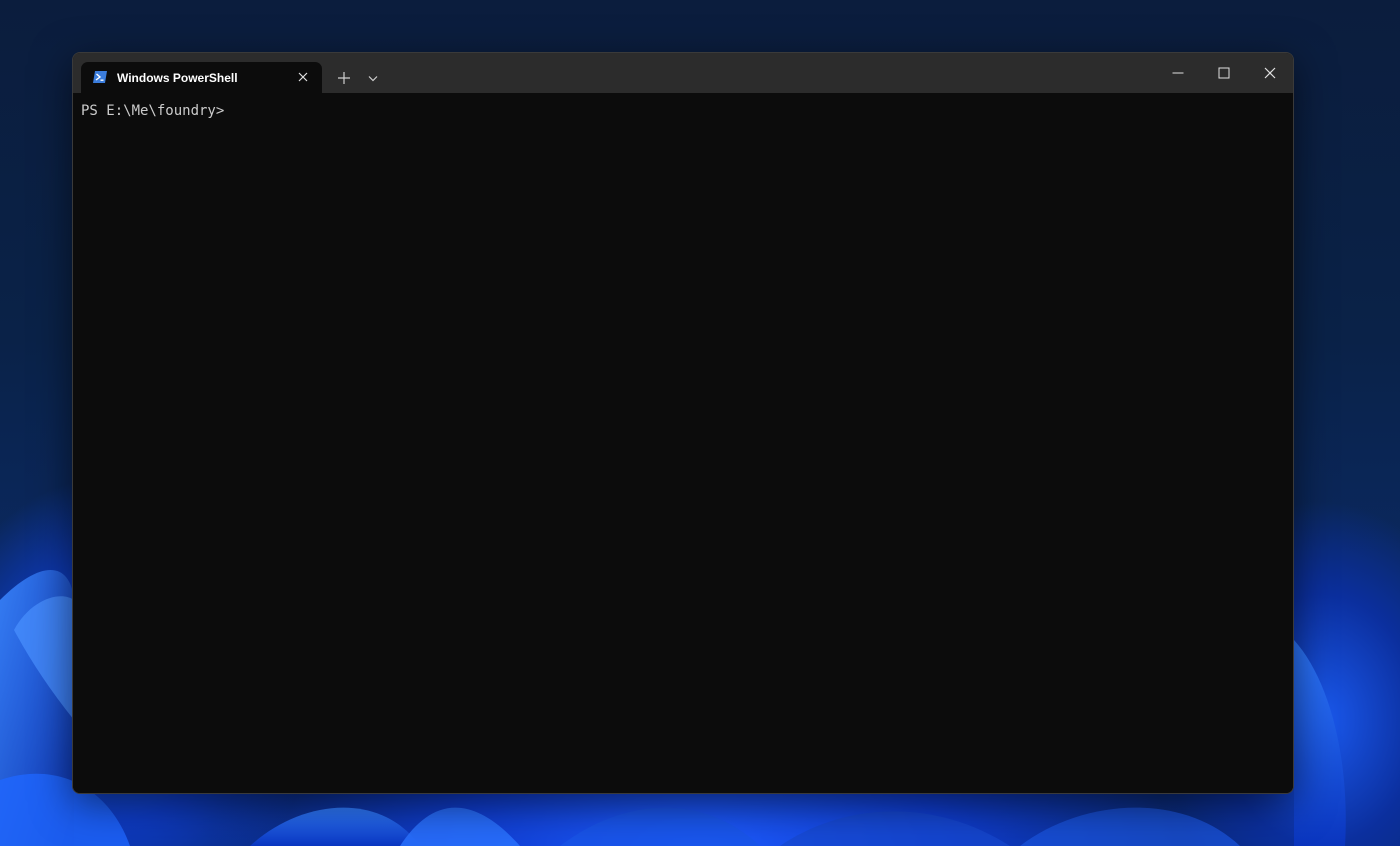 This screenshot has height=846, width=1400. I want to click on minimize-icon, so click(1178, 73).